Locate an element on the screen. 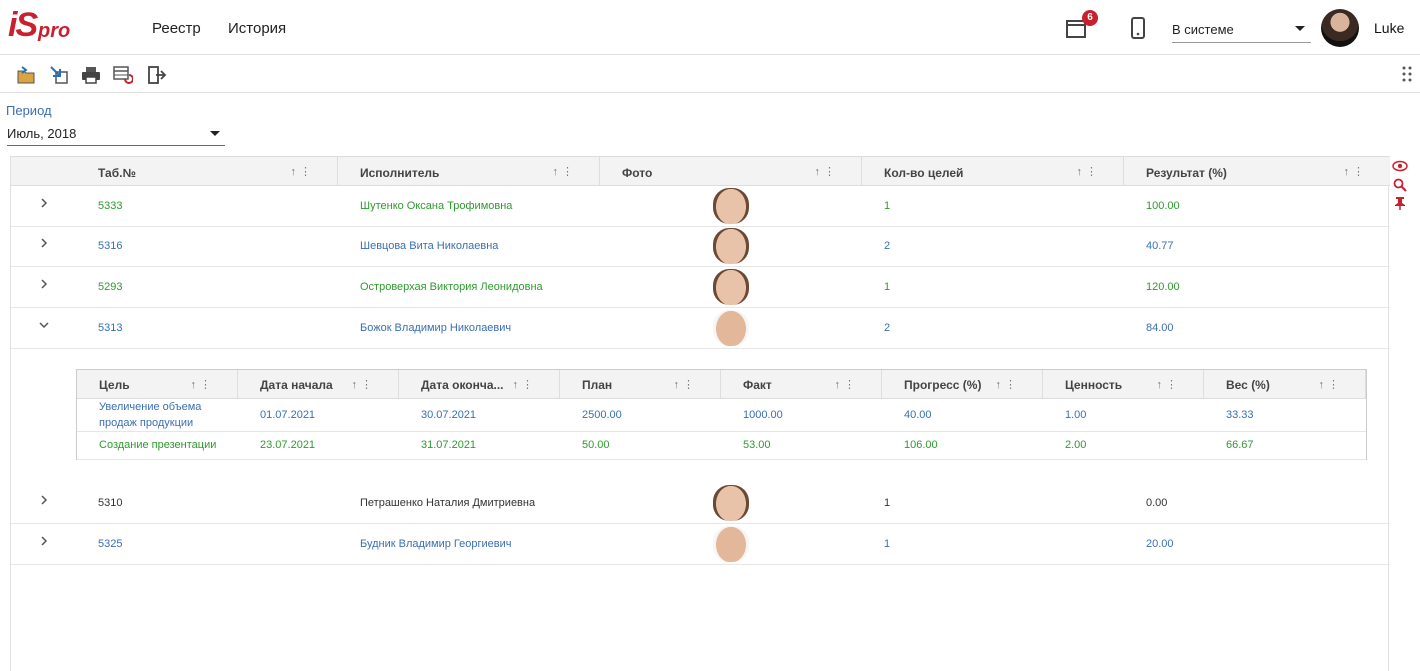 The height and width of the screenshot is (671, 1420). open-folder-icon is located at coordinates (26, 75).